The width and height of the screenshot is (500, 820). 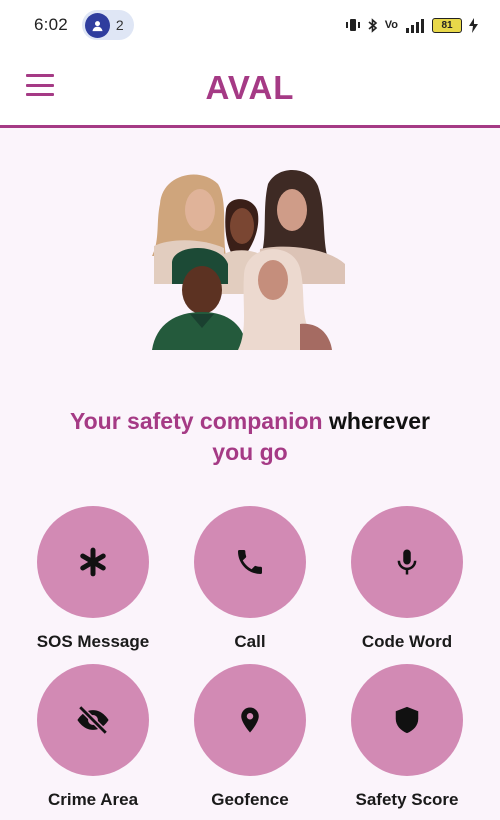 I want to click on tagline: Your safety companion wherever you go, so click(x=250, y=437).